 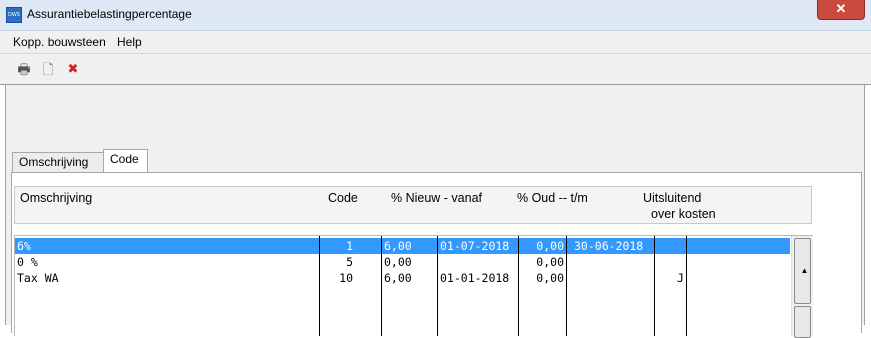 I want to click on scroll-up-button: ▲, so click(x=802, y=271).